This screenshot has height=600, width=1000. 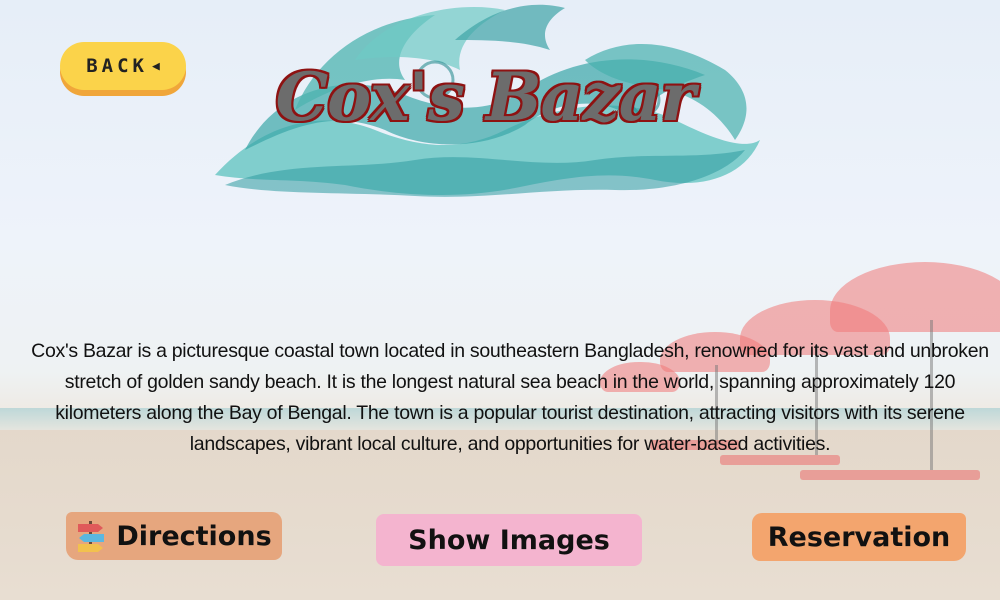 I want to click on signpost-icon, so click(x=91, y=536).